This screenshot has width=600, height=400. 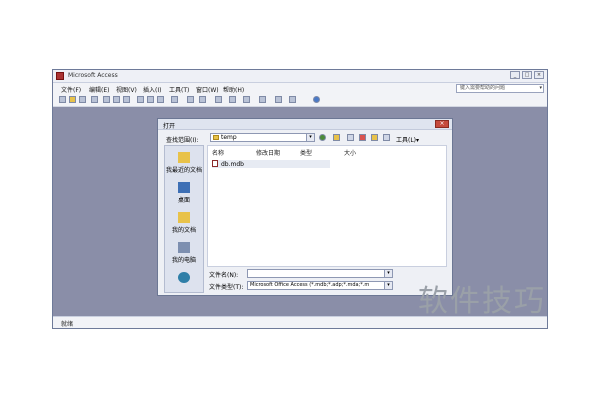 I want to click on place-network, so click(x=184, y=278).